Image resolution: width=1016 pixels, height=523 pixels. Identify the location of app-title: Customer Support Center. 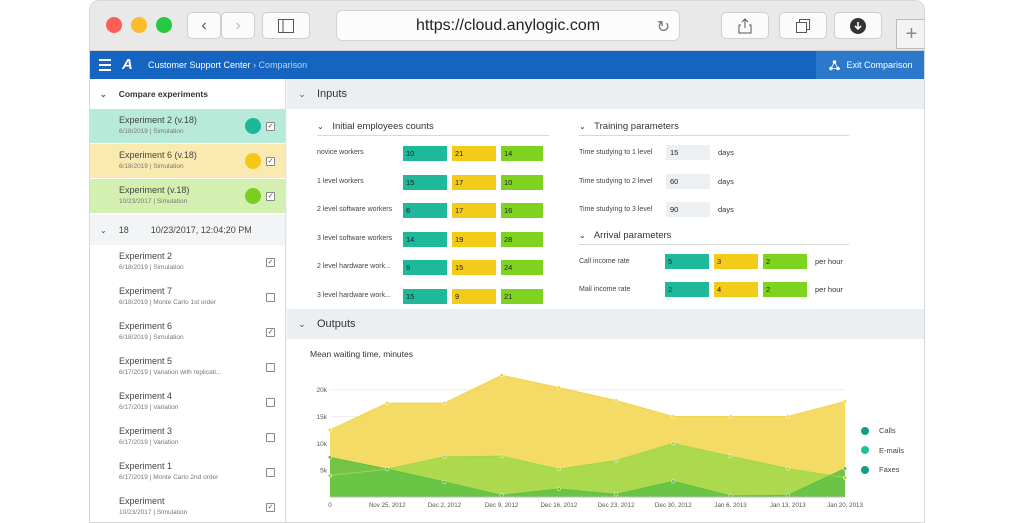
(199, 65).